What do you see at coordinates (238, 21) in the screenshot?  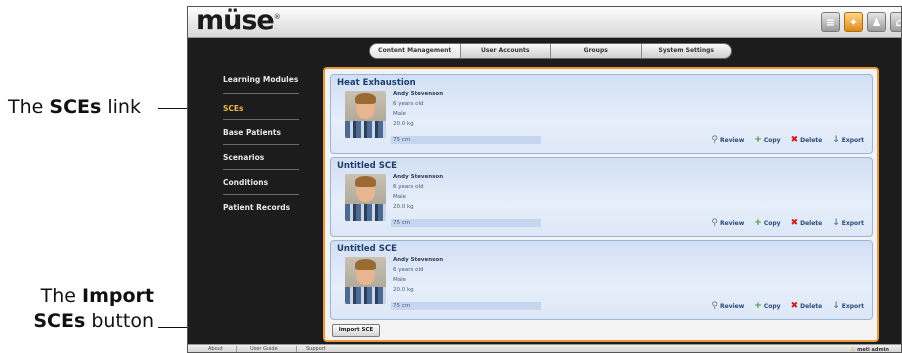 I see `muse-logo: müse®` at bounding box center [238, 21].